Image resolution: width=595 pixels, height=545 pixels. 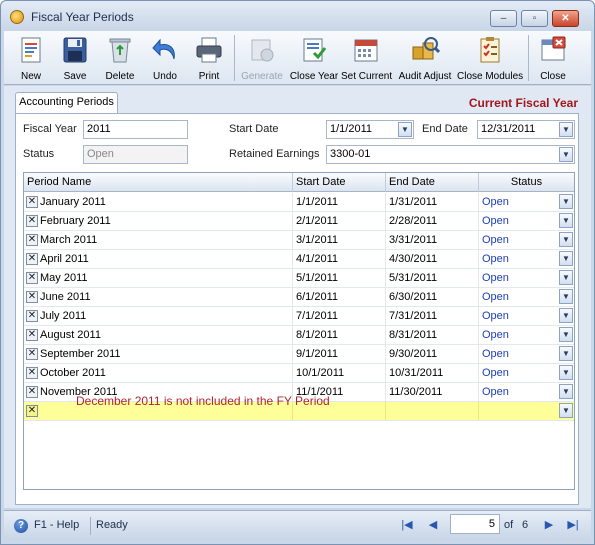 What do you see at coordinates (339, 182) in the screenshot?
I see `column-header-start-date: Start Date` at bounding box center [339, 182].